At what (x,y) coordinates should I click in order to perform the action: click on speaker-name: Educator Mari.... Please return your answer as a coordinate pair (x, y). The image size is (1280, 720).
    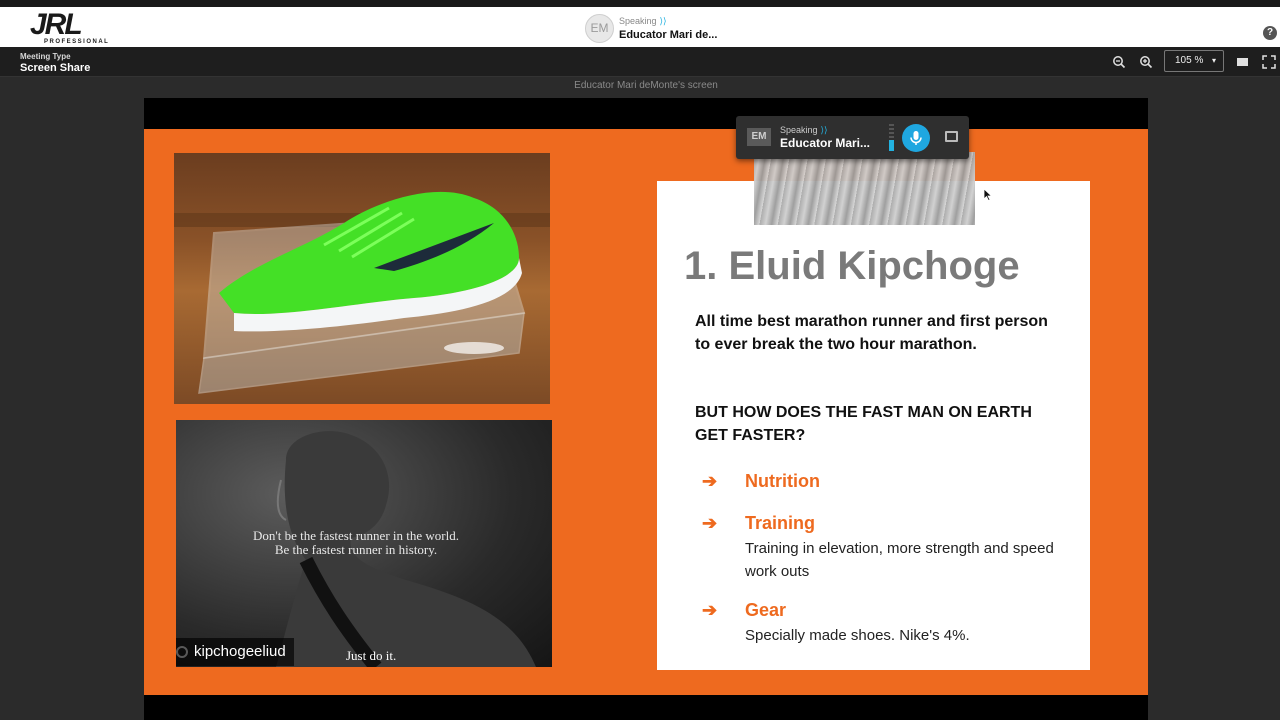
    Looking at the image, I should click on (825, 143).